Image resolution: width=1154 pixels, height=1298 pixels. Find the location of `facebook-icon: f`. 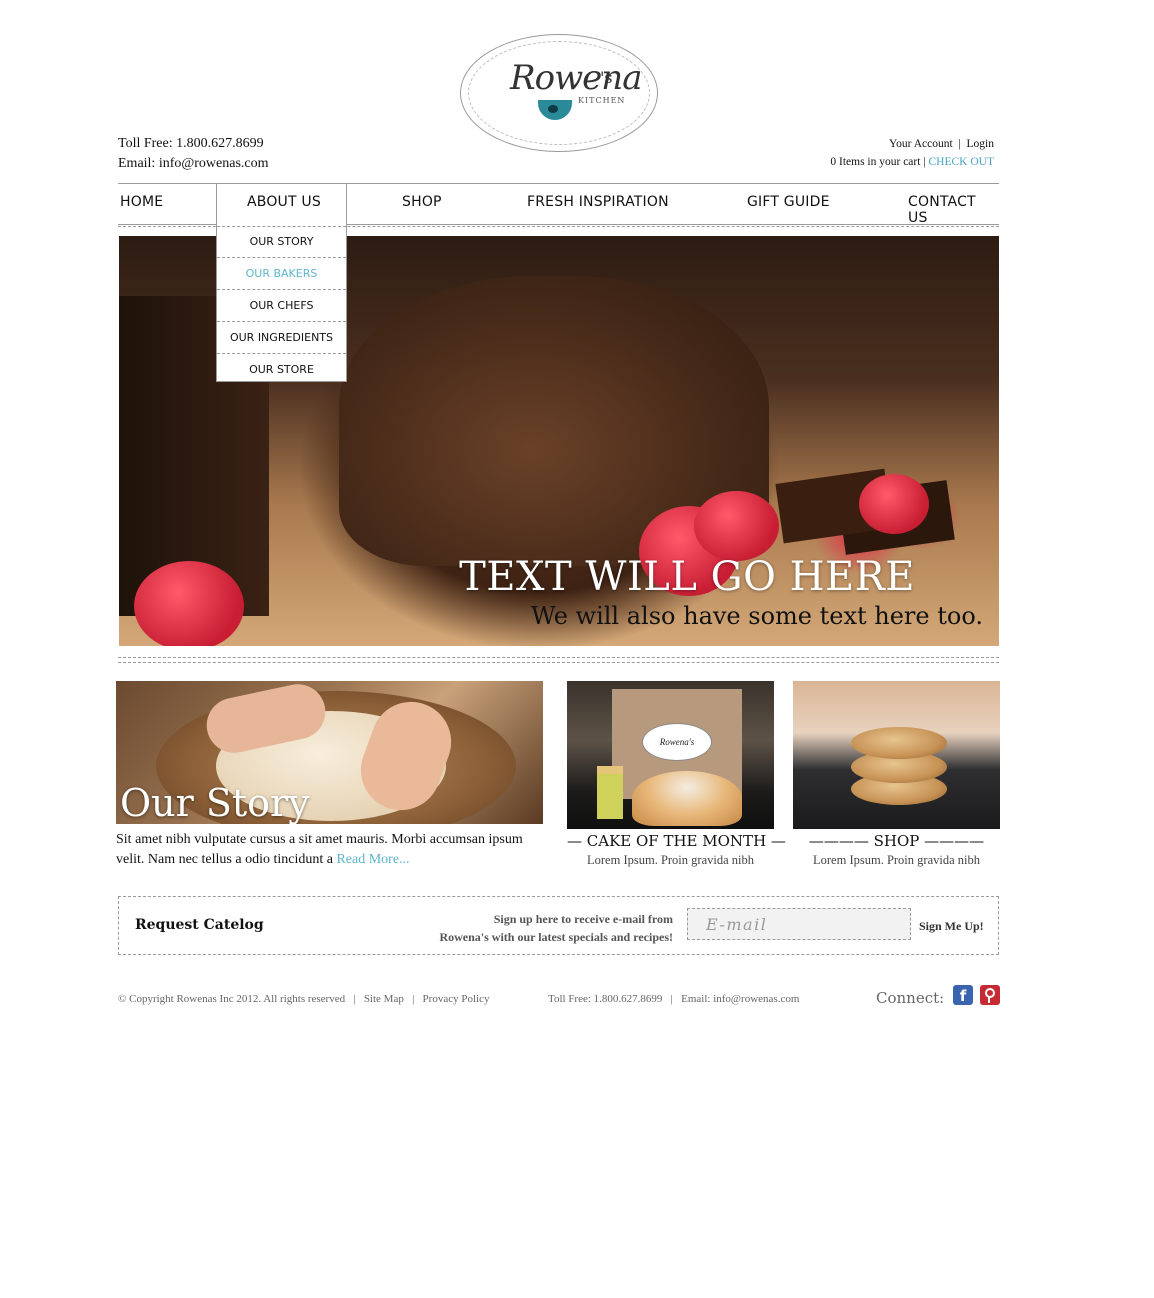

facebook-icon: f is located at coordinates (963, 995).